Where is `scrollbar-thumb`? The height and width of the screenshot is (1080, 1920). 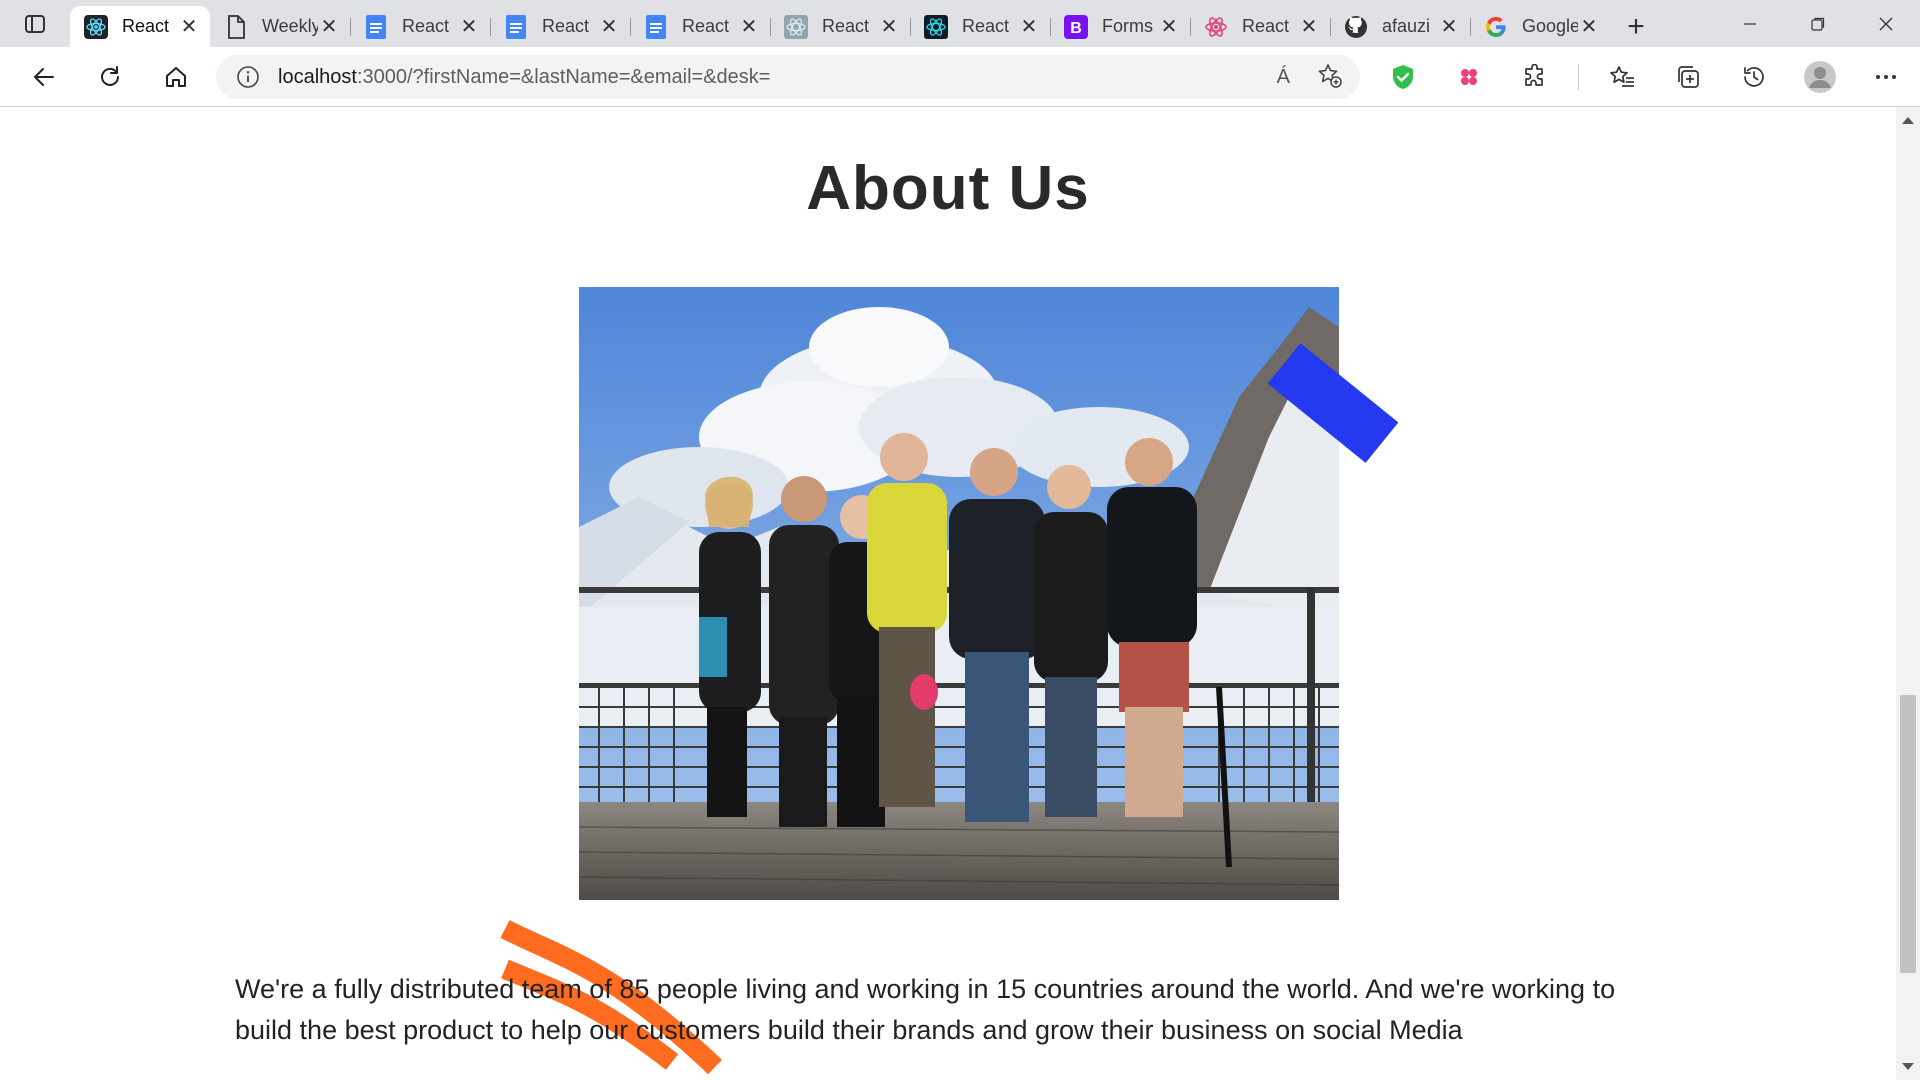 scrollbar-thumb is located at coordinates (1908, 834).